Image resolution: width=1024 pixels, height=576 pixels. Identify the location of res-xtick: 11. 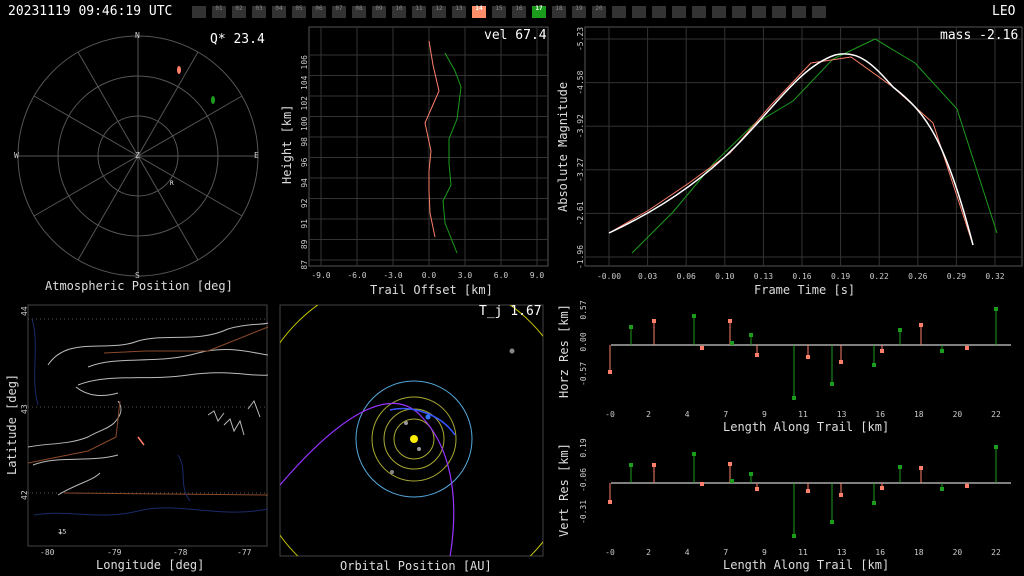
(803, 552).